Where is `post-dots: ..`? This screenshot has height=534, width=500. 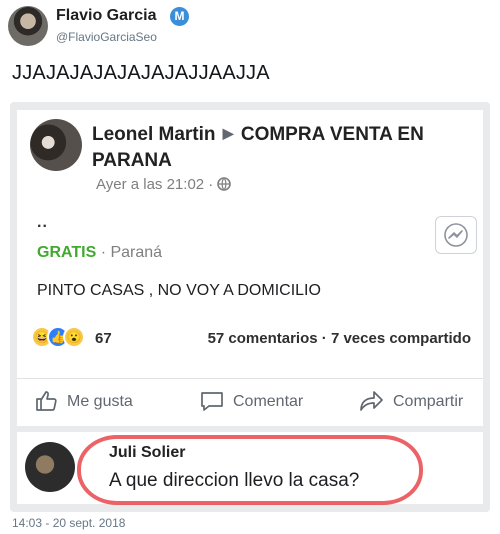 post-dots: .. is located at coordinates (42, 222).